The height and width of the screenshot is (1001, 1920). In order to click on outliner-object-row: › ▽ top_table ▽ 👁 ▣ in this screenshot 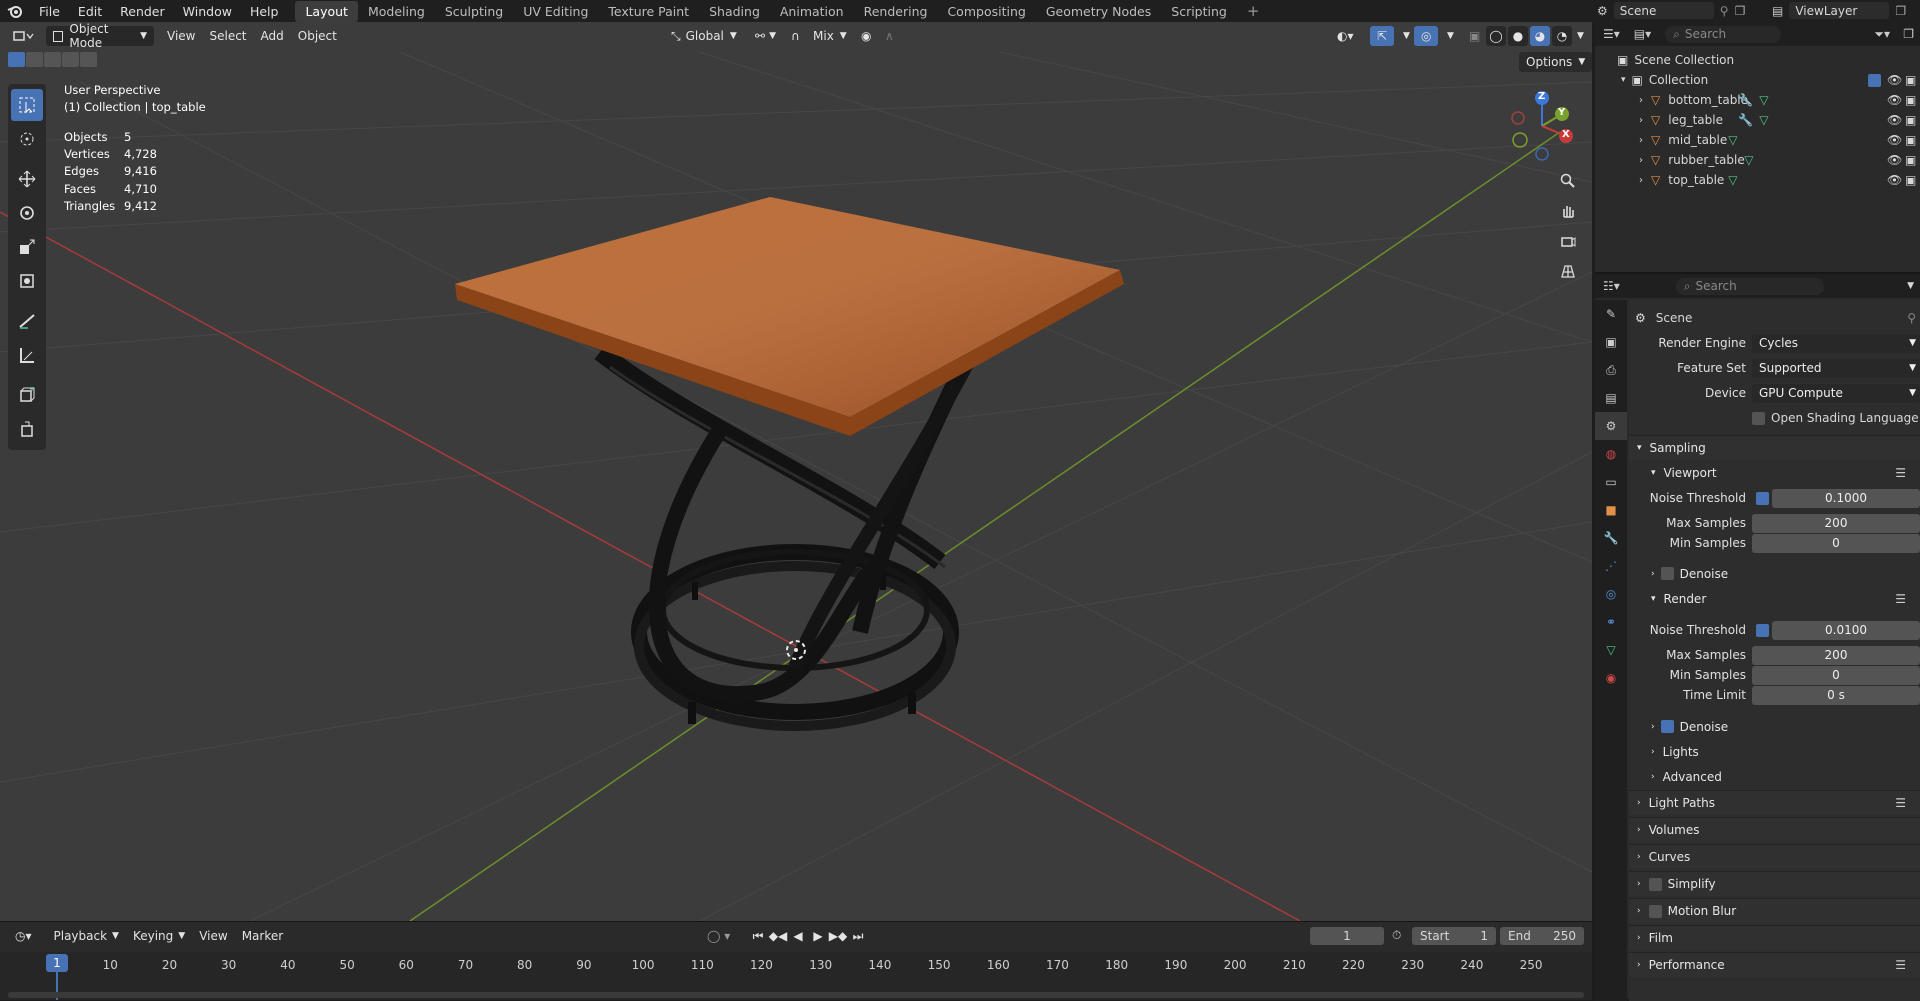, I will do `click(1757, 180)`.